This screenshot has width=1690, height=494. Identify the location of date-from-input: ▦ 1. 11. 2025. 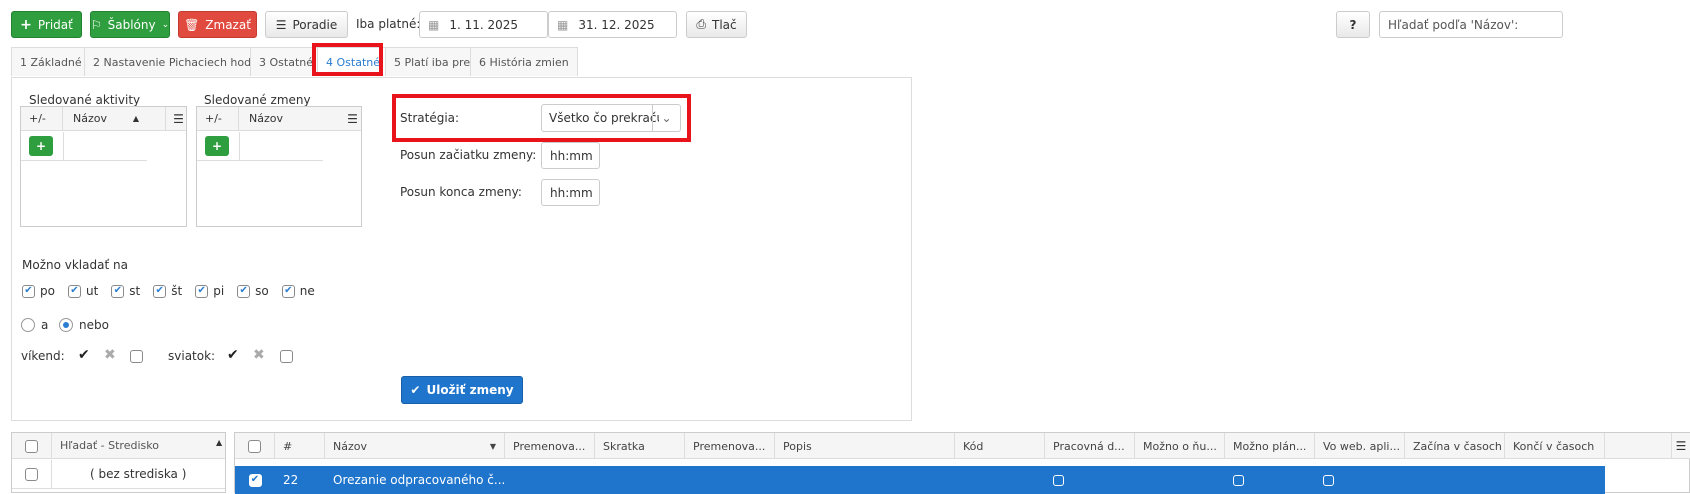
(483, 24).